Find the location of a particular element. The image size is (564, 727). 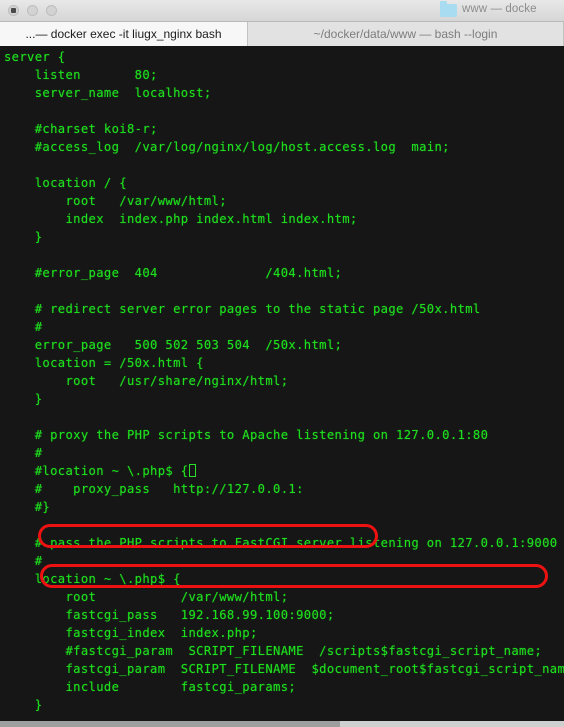

terminal-line: index index.php index.html index.htm; is located at coordinates (181, 219).